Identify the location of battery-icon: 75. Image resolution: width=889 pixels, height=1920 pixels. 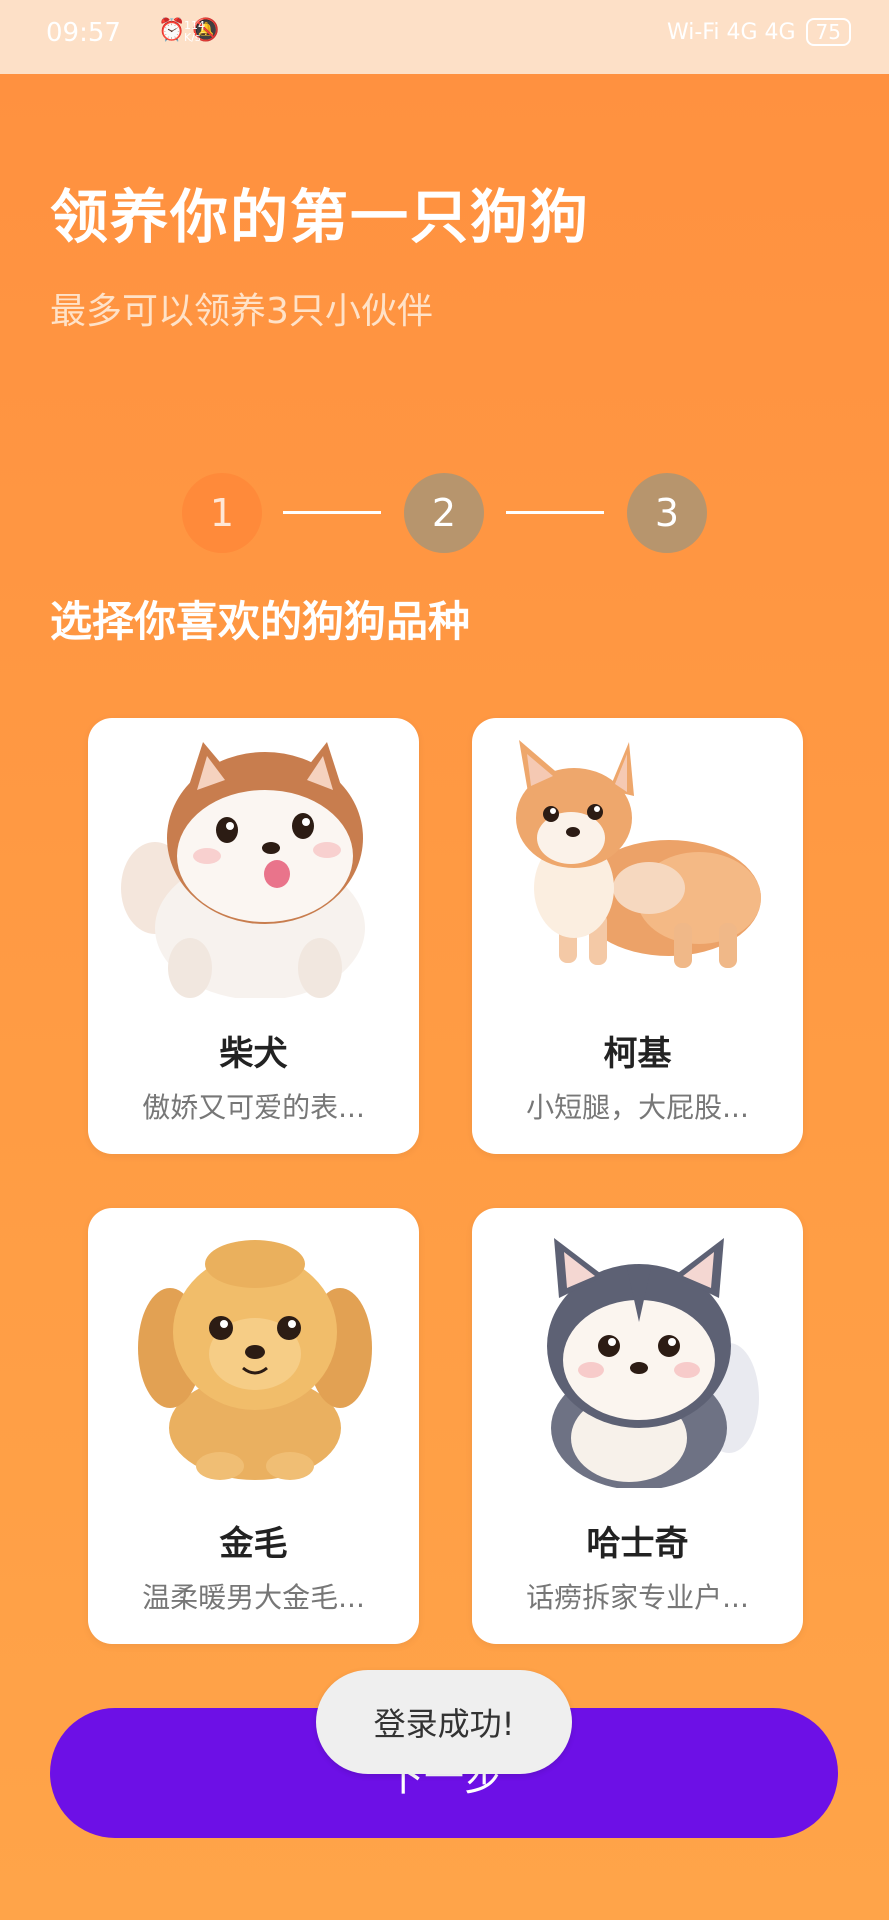
(828, 32).